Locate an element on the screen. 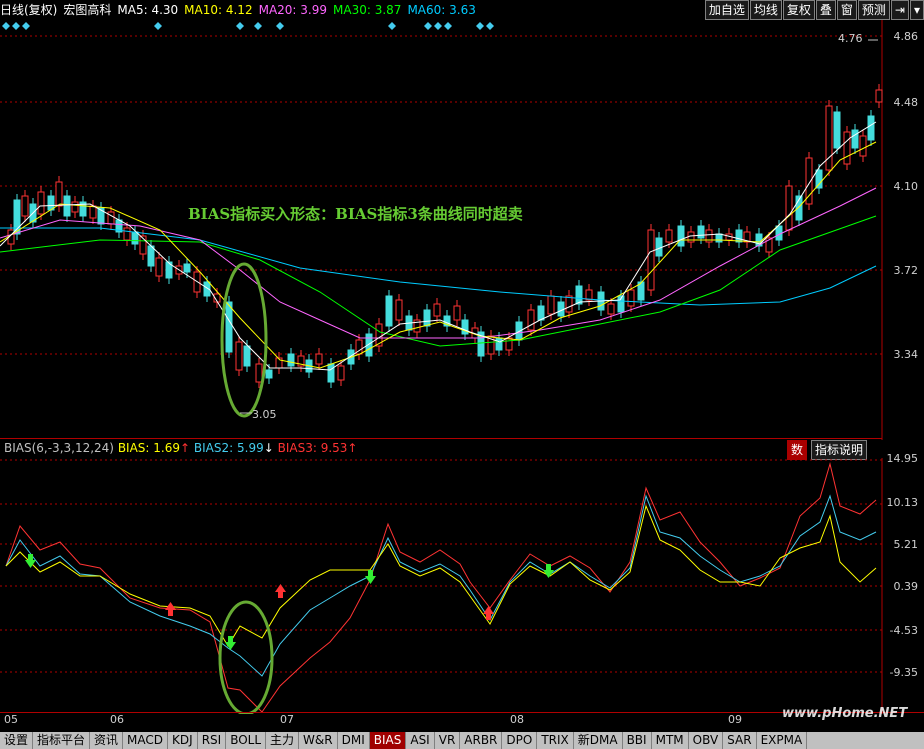 This screenshot has width=924, height=749. tab-sar: SAR is located at coordinates (740, 740).